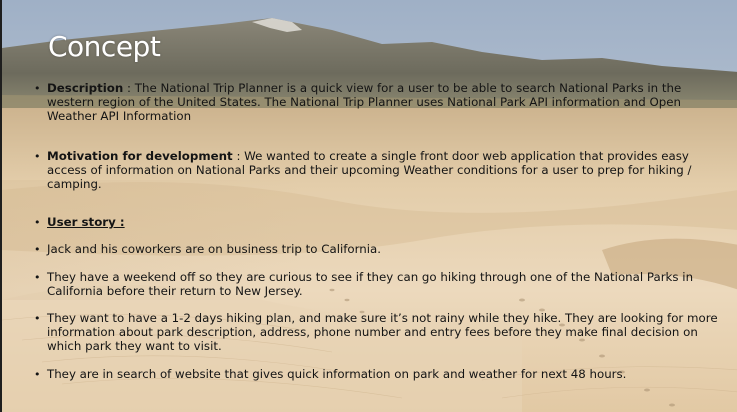  I want to click on slide-title: Concept, so click(104, 46).